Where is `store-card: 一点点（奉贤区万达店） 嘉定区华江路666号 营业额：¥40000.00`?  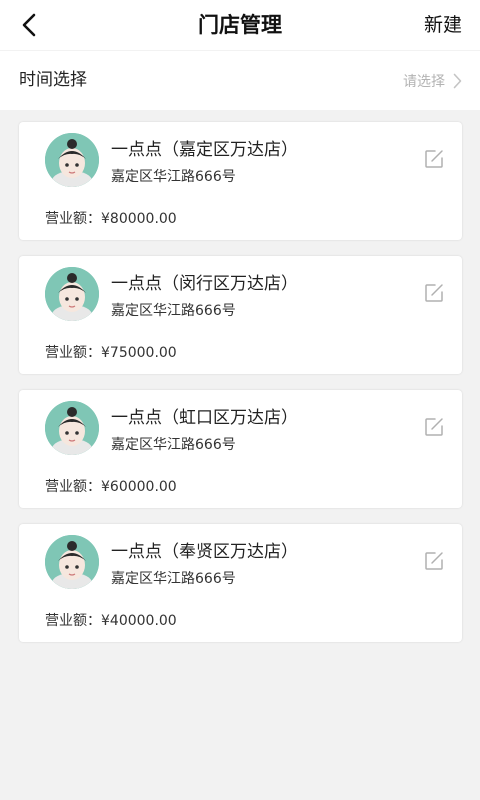 store-card: 一点点（奉贤区万达店） 嘉定区华江路666号 营业额：¥40000.00 is located at coordinates (240, 583).